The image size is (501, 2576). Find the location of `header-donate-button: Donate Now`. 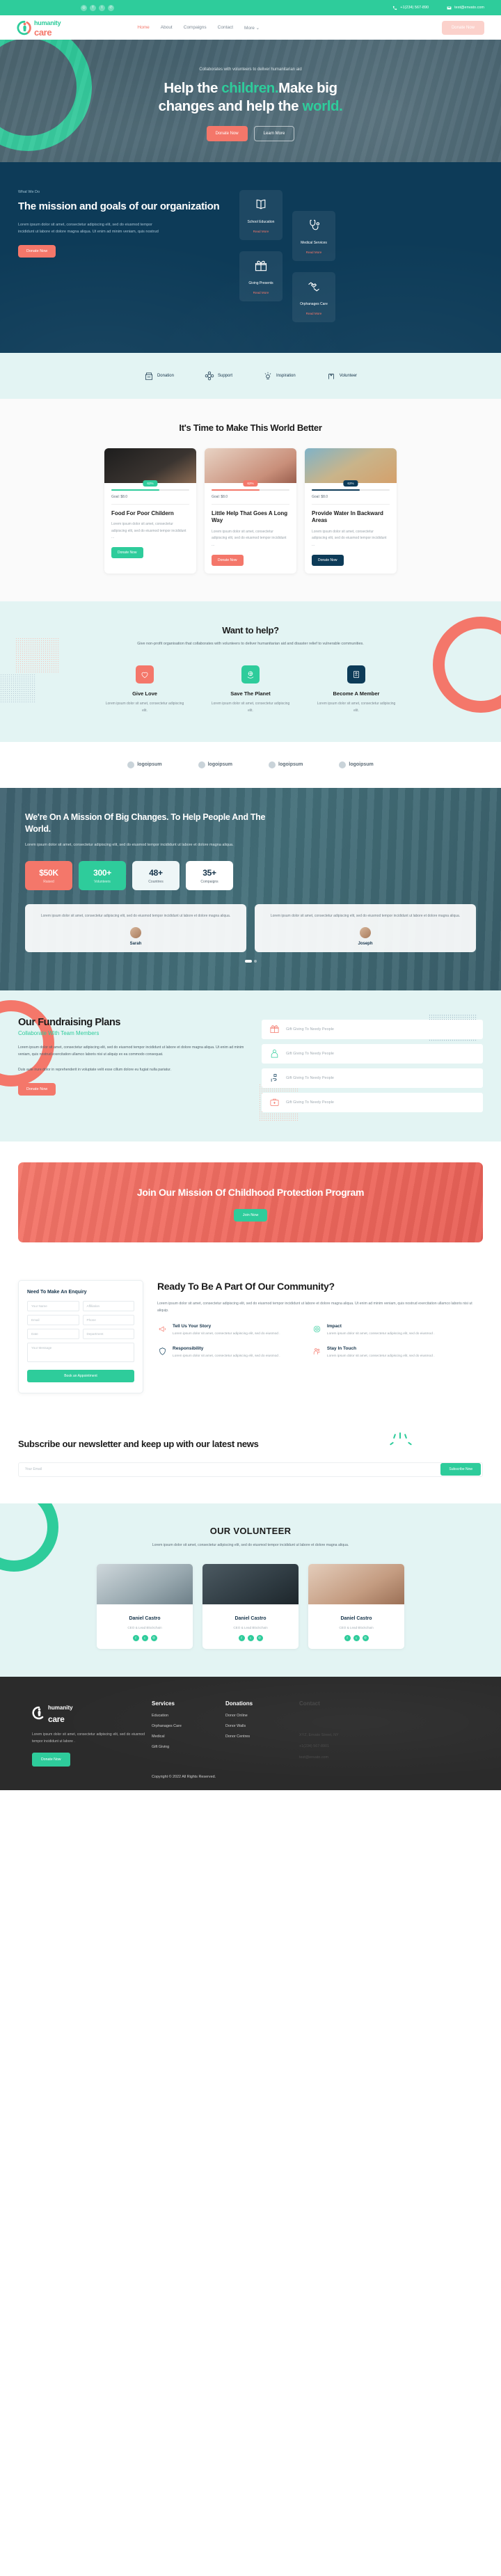

header-donate-button: Donate Now is located at coordinates (462, 27).